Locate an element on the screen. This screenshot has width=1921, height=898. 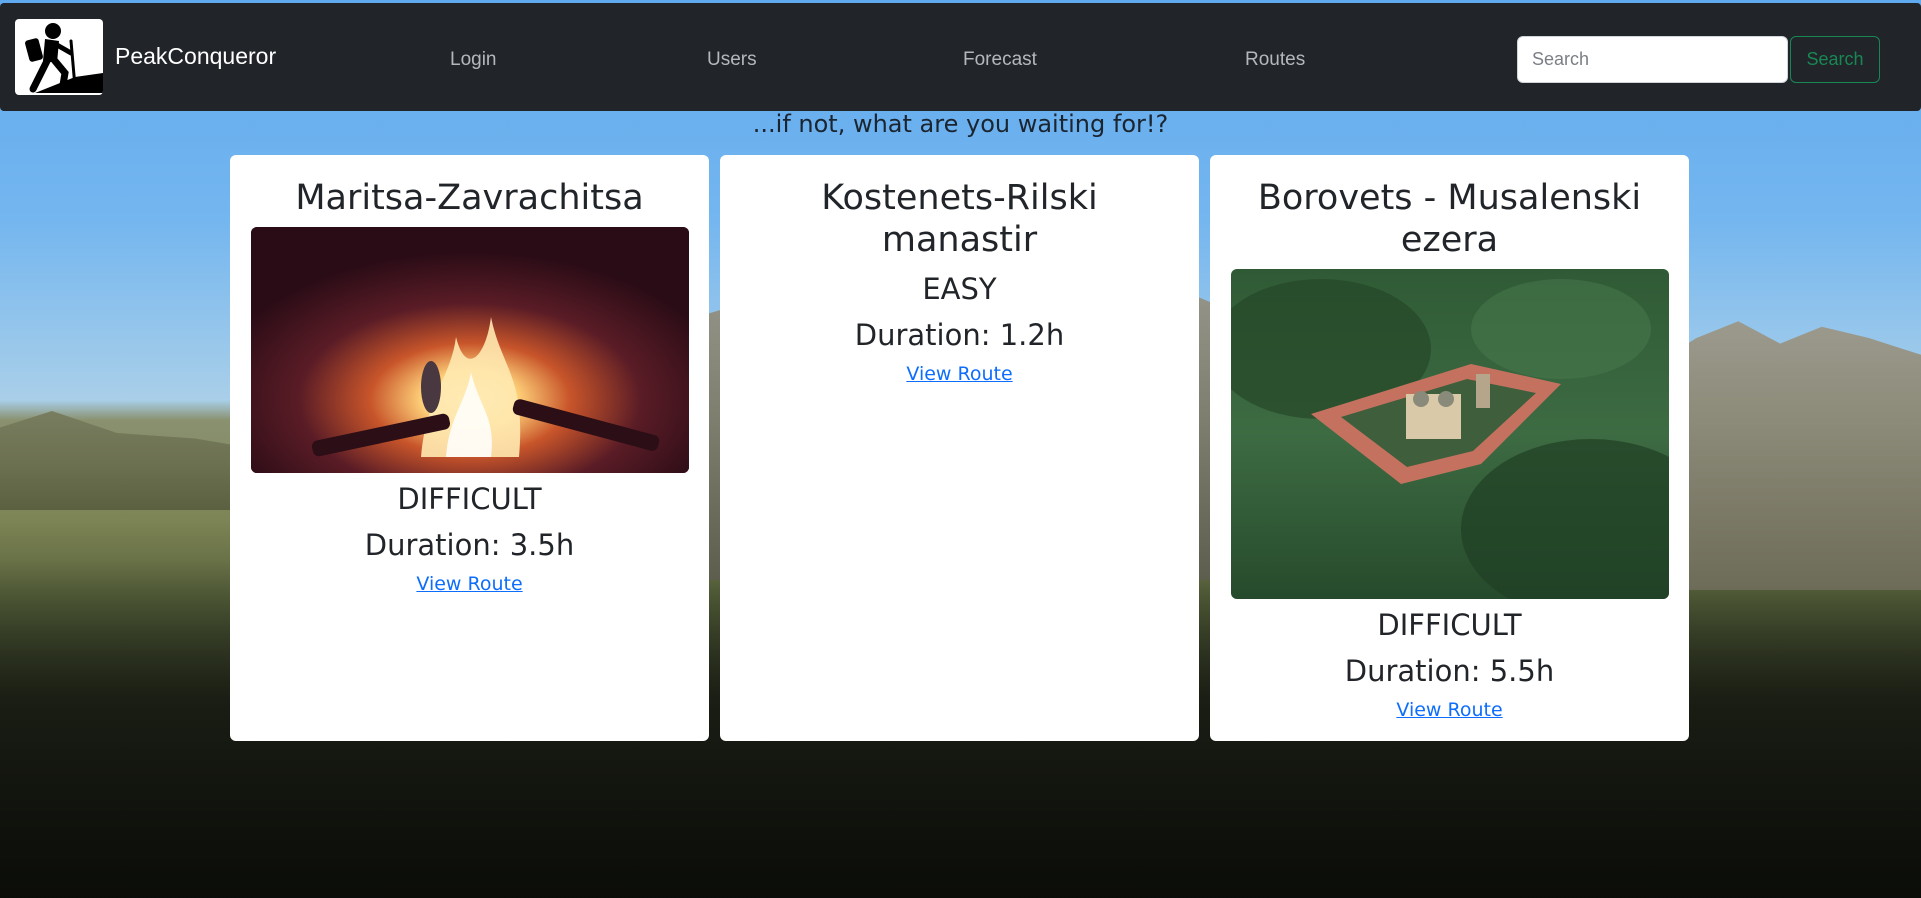
route-image-campfire is located at coordinates (469, 350).